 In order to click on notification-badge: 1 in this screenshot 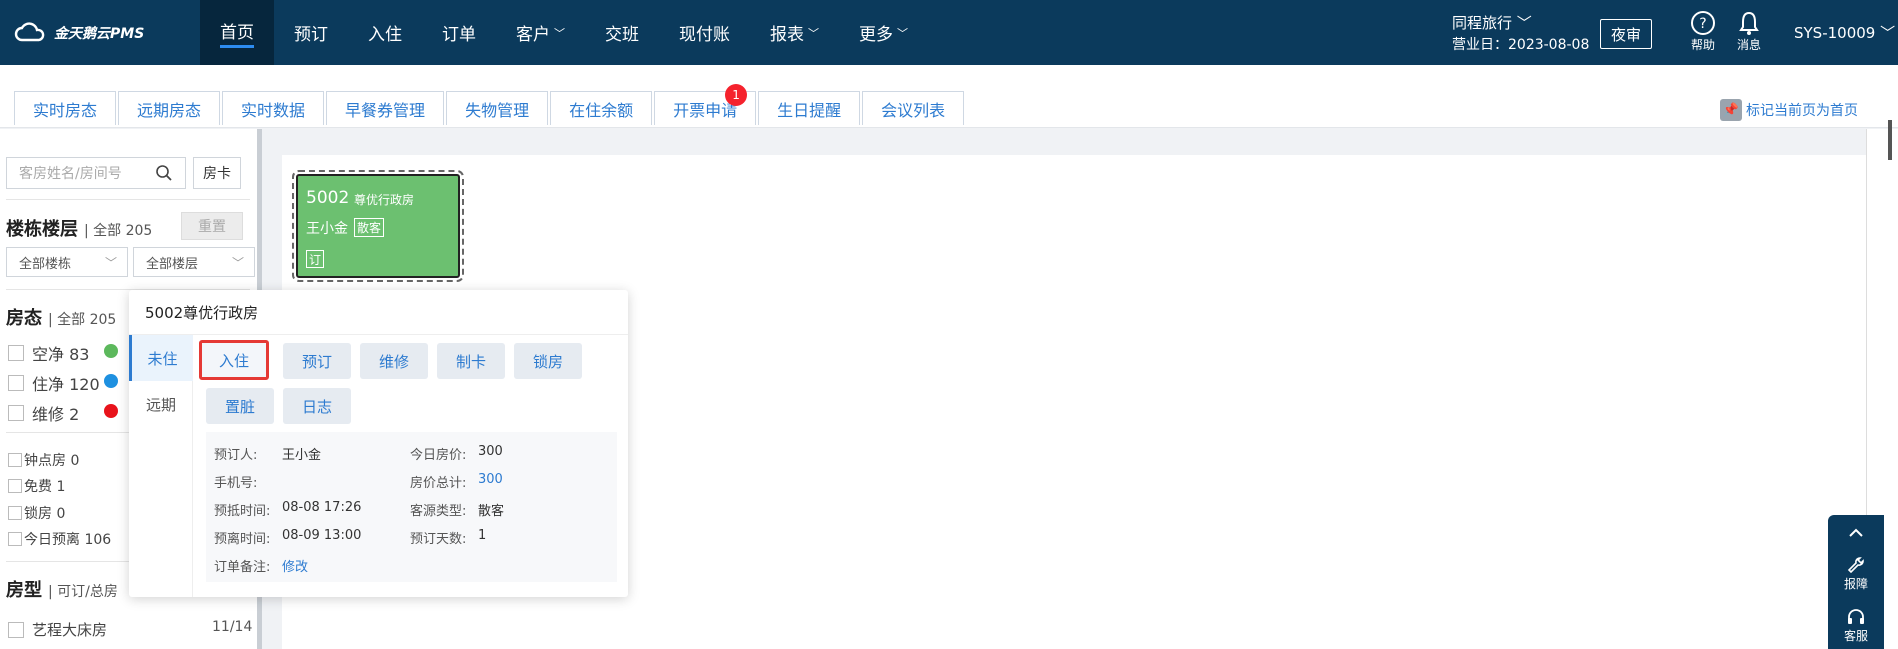, I will do `click(736, 95)`.